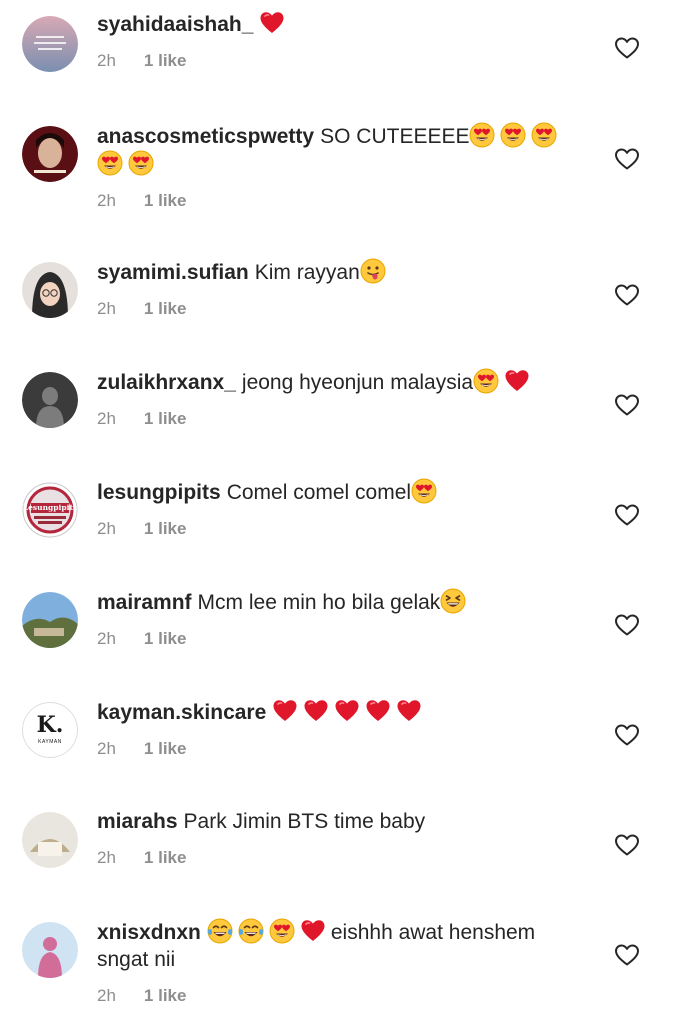 This screenshot has height=1024, width=678. I want to click on comment-username: kayman.skincare, so click(181, 712).